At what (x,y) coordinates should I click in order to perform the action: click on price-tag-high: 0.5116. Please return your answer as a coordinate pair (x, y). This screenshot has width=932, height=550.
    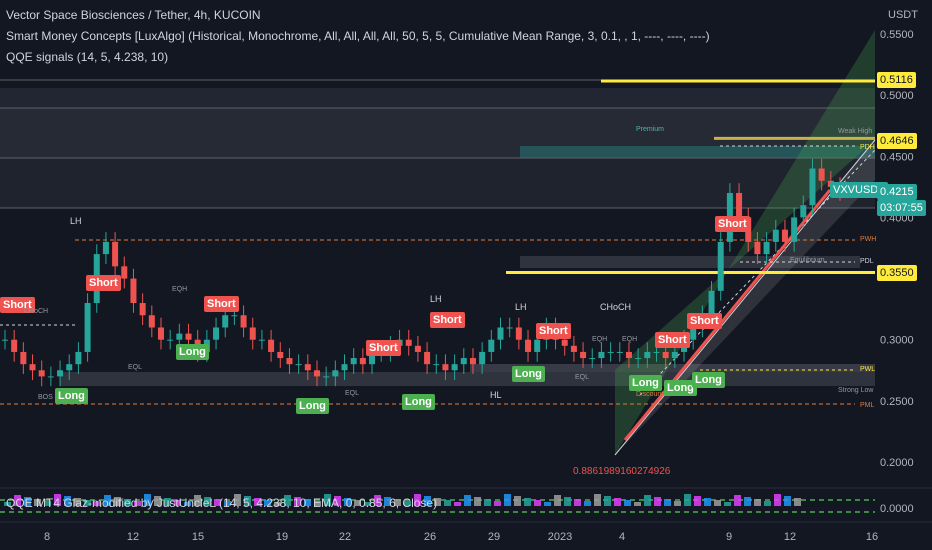
    Looking at the image, I should click on (896, 80).